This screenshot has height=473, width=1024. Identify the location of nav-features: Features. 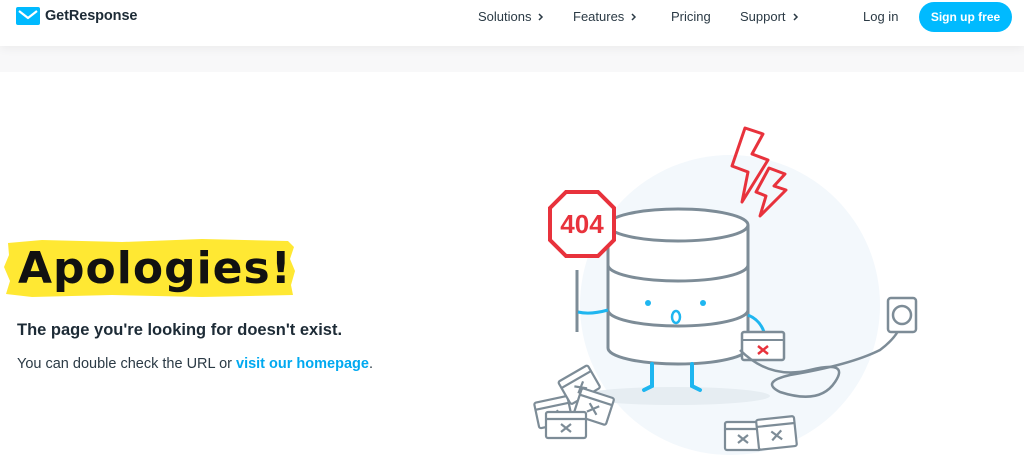
(605, 16).